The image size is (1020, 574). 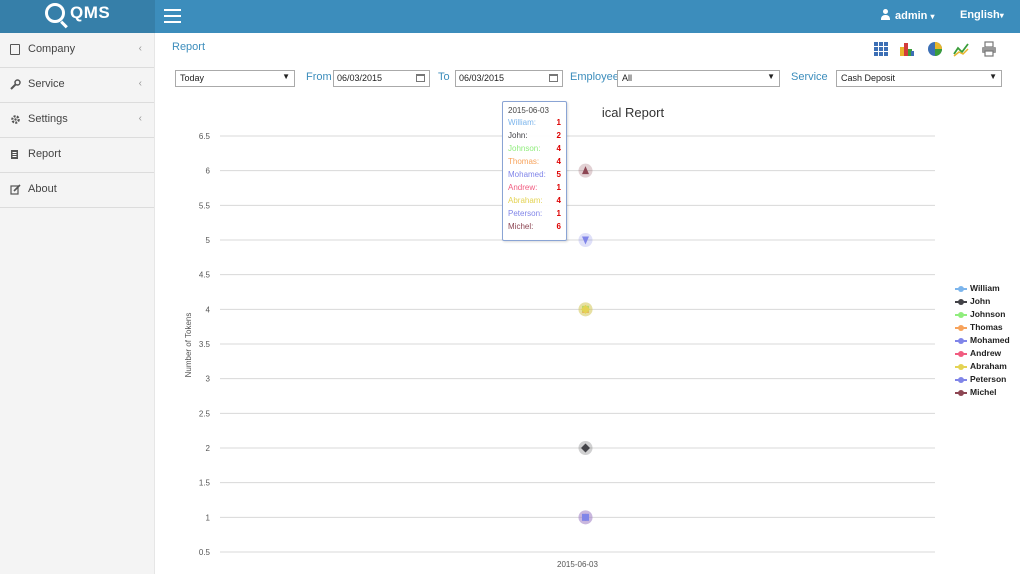 I want to click on legend-label: Michel, so click(x=983, y=392).